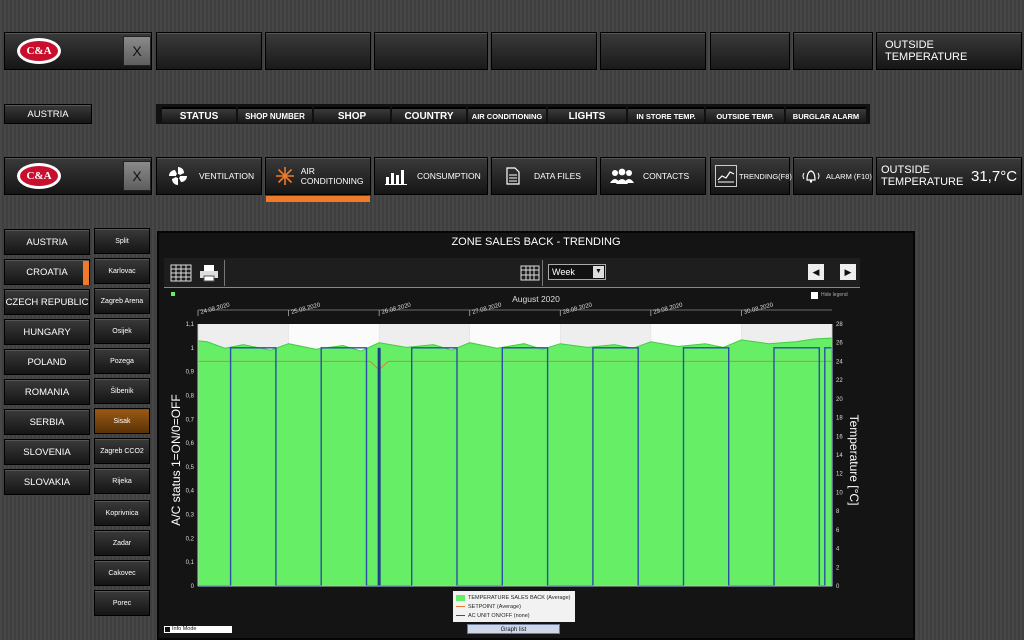  Describe the element at coordinates (666, 176) in the screenshot. I see `nav-contacts-label: CONTACTS` at that location.